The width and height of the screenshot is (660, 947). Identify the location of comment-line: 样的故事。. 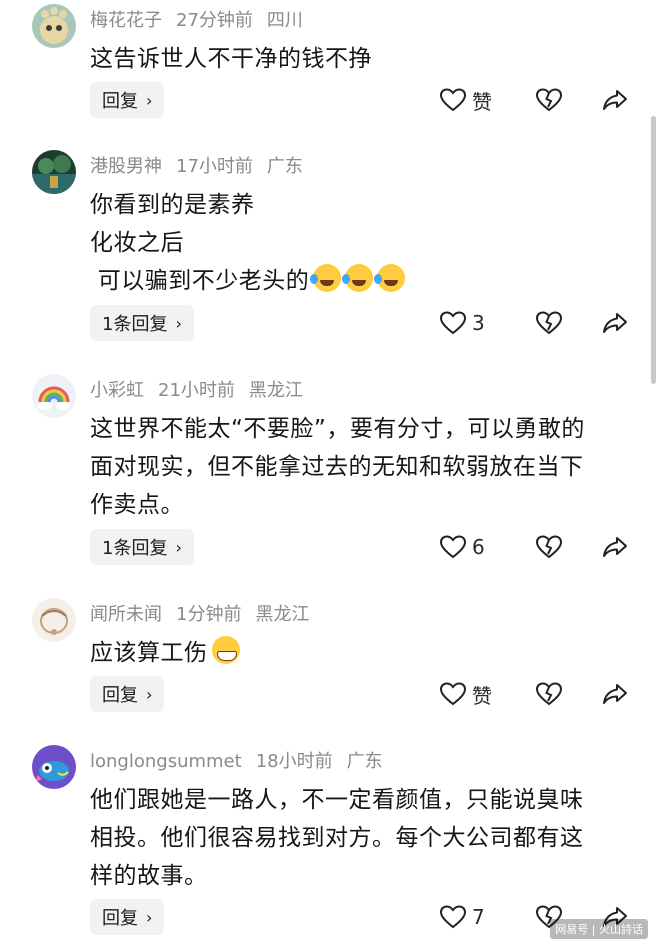
(149, 876).